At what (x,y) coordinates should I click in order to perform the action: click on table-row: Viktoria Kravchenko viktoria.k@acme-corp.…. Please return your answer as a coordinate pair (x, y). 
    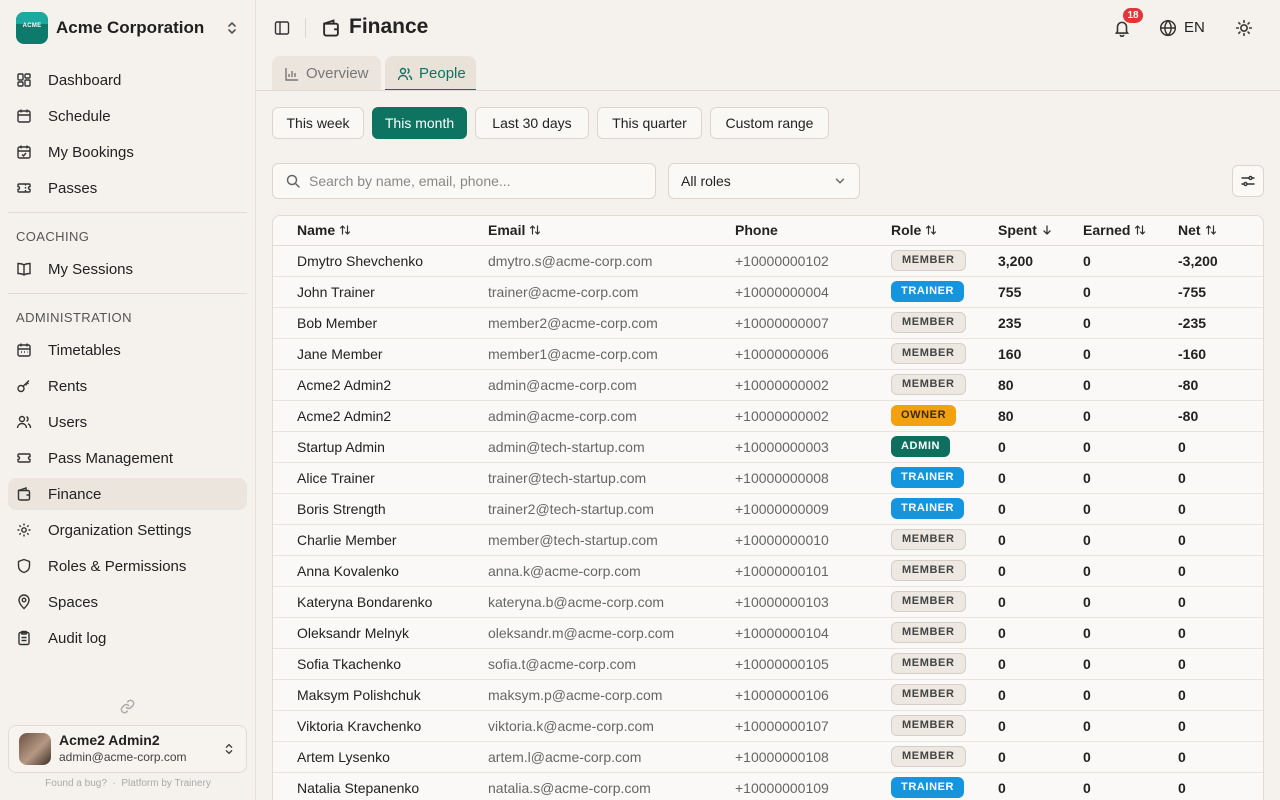
    Looking at the image, I should click on (768, 726).